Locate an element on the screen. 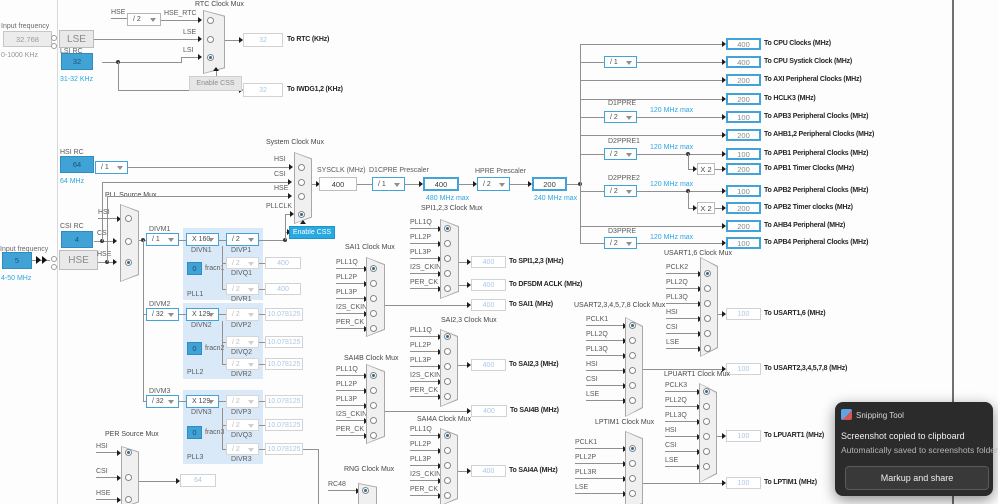 This screenshot has height=504, width=998. csi-value-box: 4 is located at coordinates (77, 239).